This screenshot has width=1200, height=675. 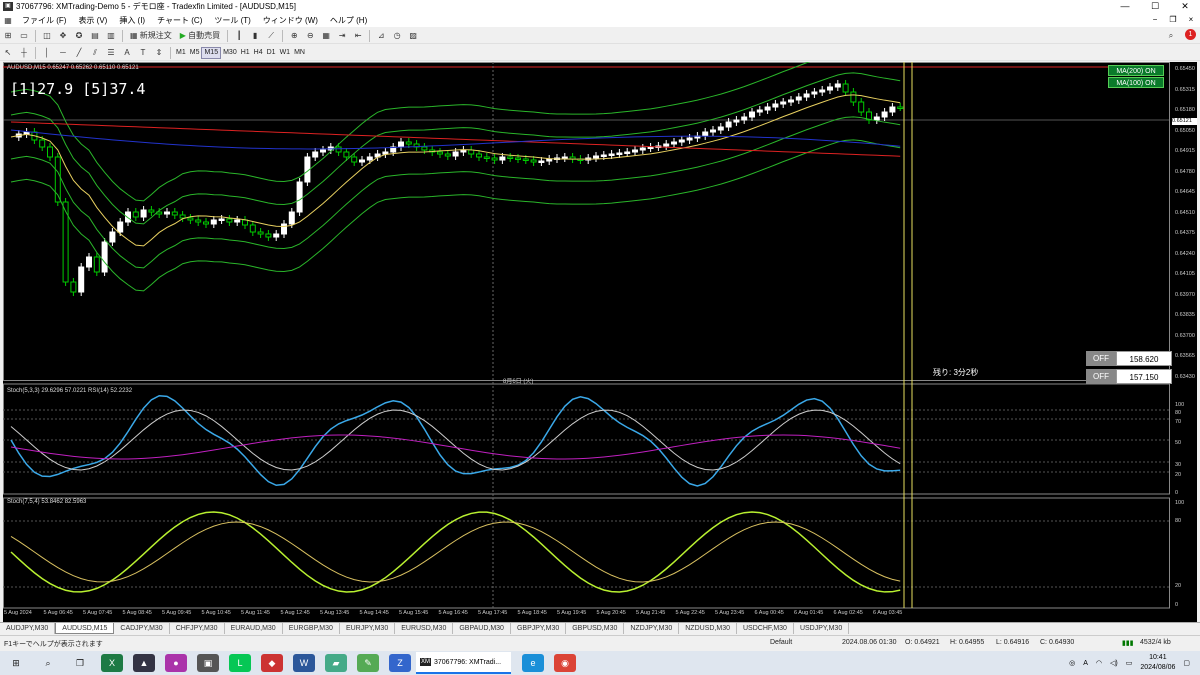 I want to click on chart-tab-usdjpy: USDJPY,M30, so click(x=822, y=628).